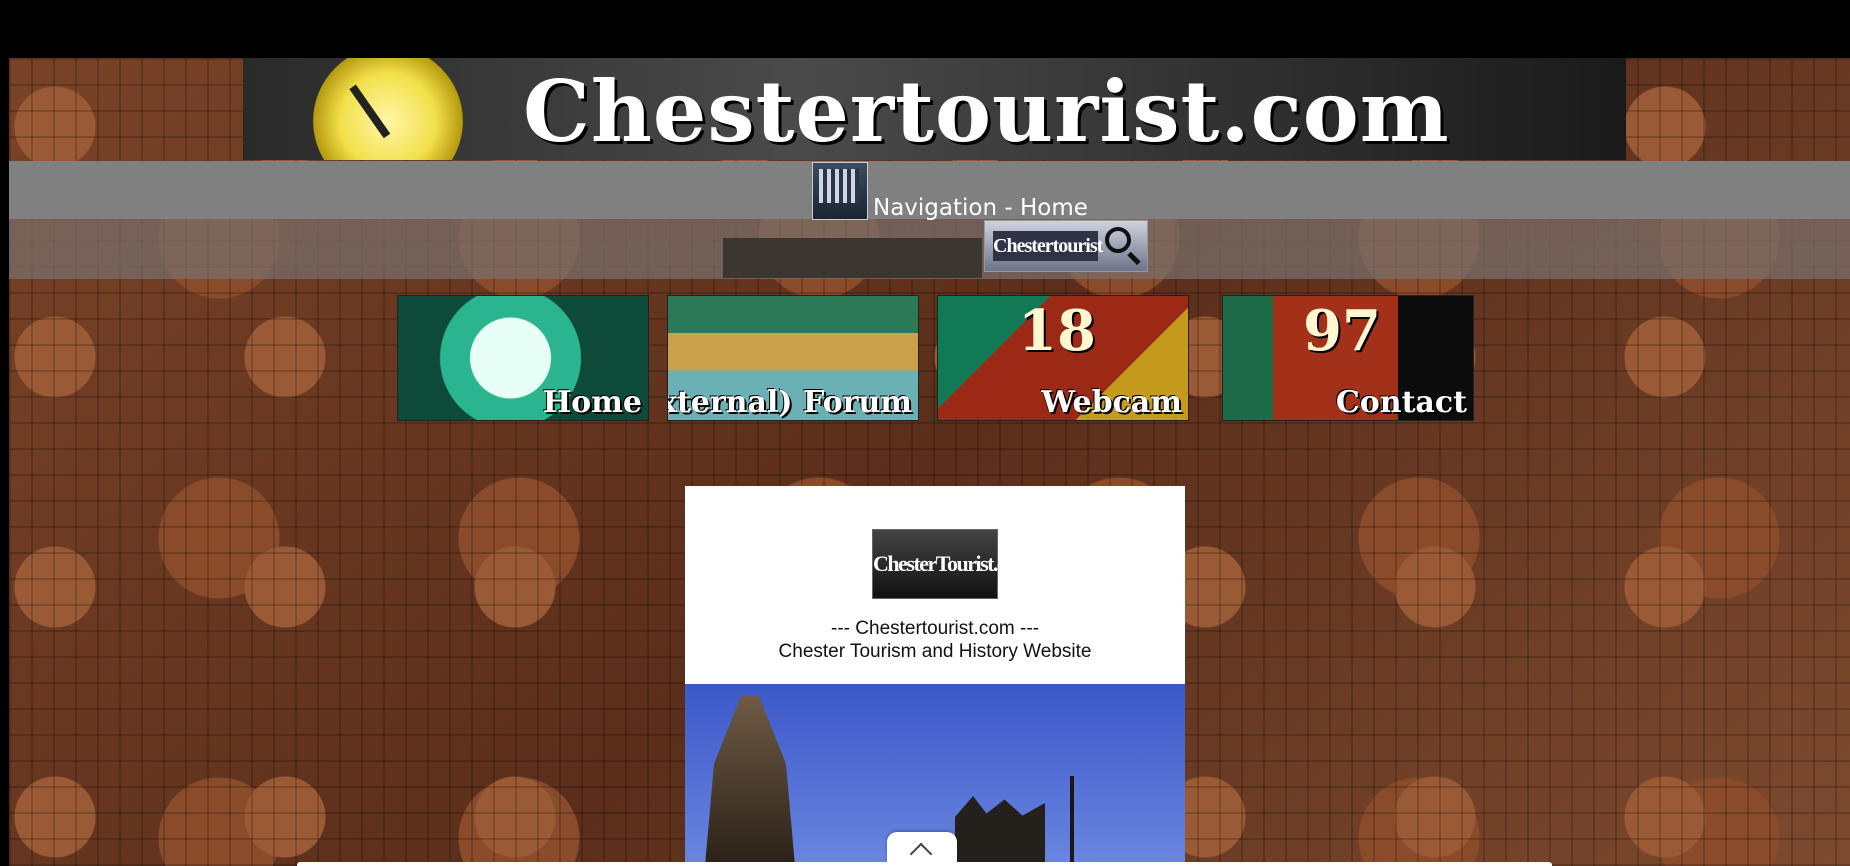 The height and width of the screenshot is (866, 1850). I want to click on scroll-up-button, so click(922, 849).